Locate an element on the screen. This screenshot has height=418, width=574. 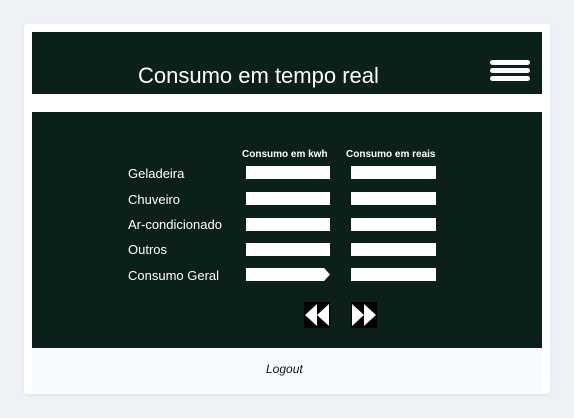
row-label-outros: Outros is located at coordinates (148, 249).